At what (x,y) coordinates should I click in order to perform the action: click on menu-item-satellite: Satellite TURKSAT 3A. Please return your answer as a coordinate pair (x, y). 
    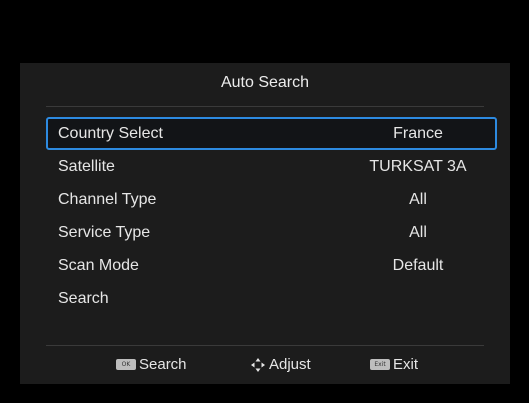
    Looking at the image, I should click on (271, 166).